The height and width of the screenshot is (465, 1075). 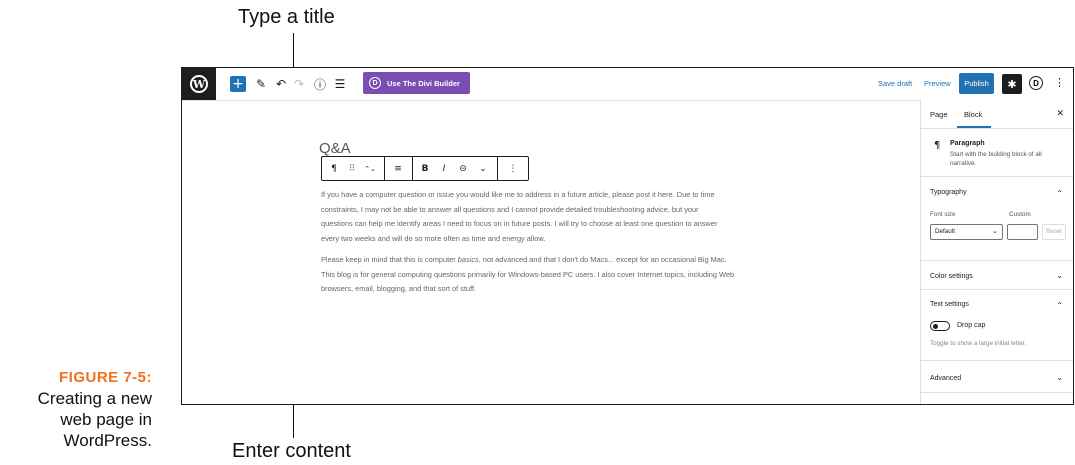 I want to click on italic-button: I, so click(x=444, y=168).